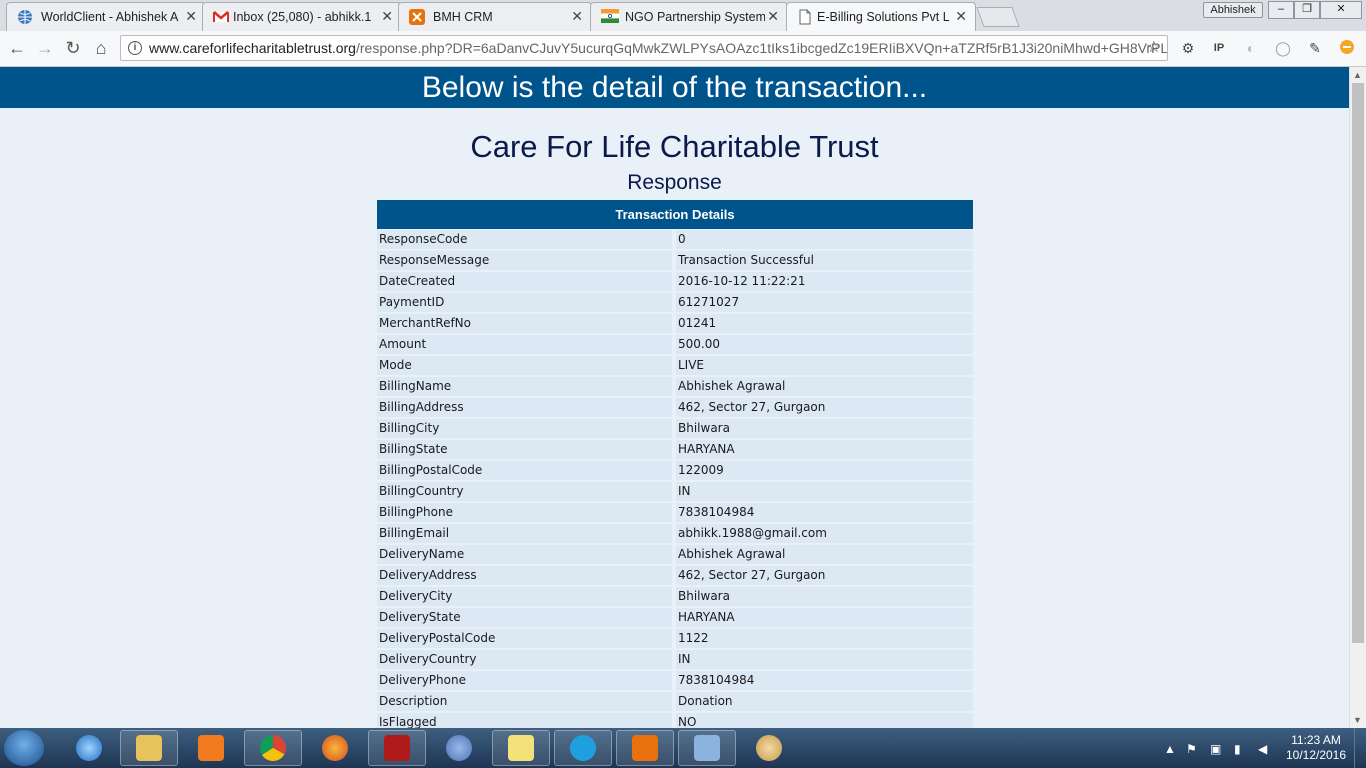 The image size is (1366, 768). Describe the element at coordinates (1316, 755) in the screenshot. I see `clock-date: 10/12/2016` at that location.